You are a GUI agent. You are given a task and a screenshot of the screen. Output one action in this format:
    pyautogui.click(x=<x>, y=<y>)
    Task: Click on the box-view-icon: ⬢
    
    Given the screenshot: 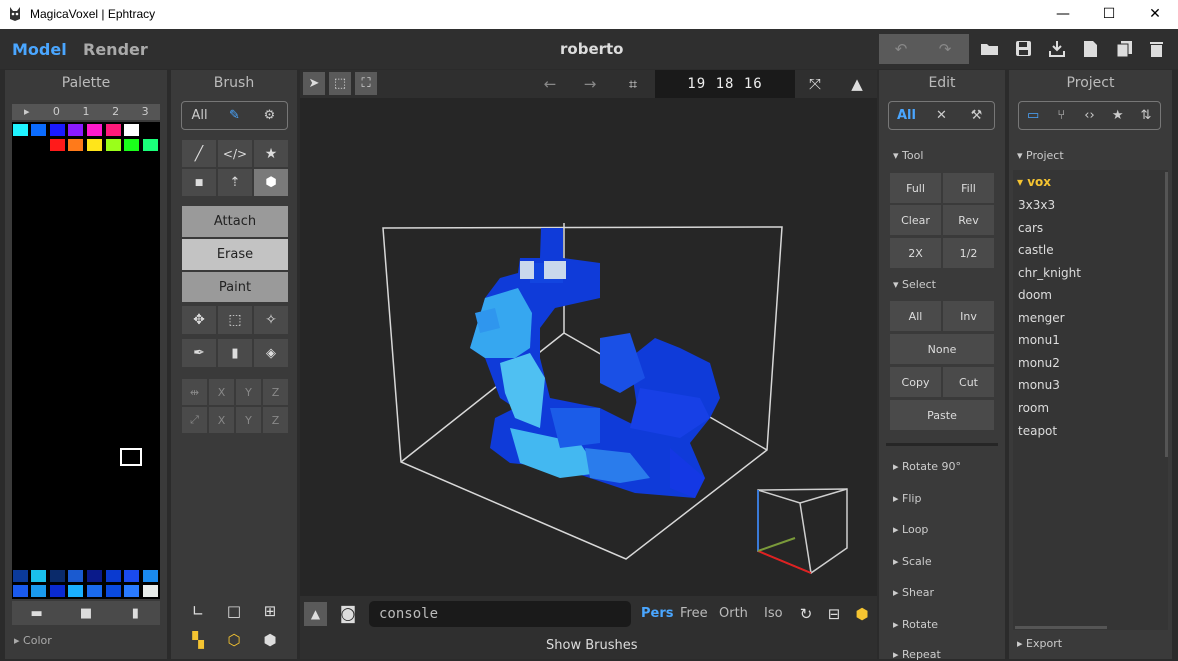 What is the action you would take?
    pyautogui.click(x=862, y=614)
    